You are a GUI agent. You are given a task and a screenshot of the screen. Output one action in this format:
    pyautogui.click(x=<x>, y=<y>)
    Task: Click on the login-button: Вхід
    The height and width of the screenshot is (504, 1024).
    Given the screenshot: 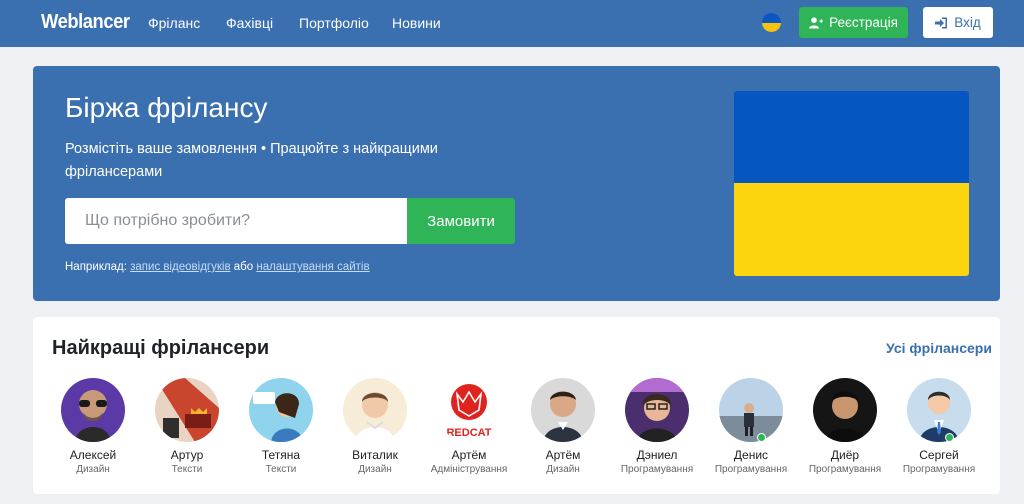 What is the action you would take?
    pyautogui.click(x=958, y=22)
    